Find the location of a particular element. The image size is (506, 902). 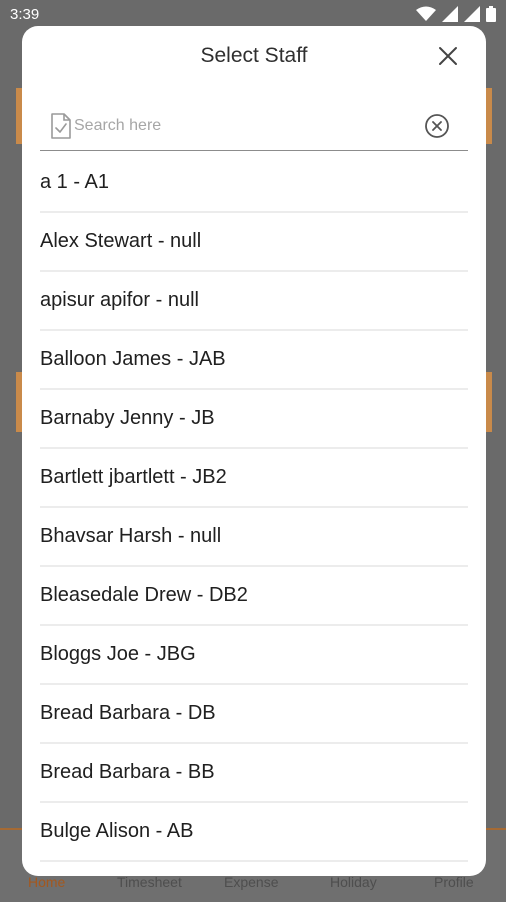

nav-holiday: Holiday is located at coordinates (353, 882).